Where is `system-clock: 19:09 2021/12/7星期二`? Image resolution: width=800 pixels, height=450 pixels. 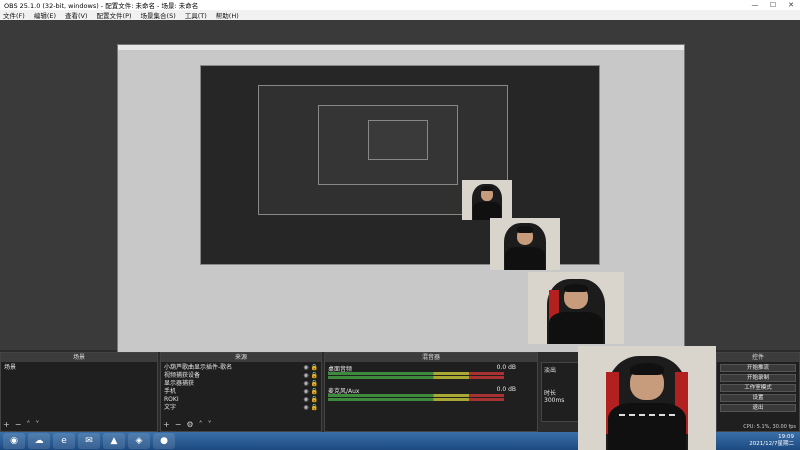 system-clock: 19:09 2021/12/7星期二 is located at coordinates (771, 441).